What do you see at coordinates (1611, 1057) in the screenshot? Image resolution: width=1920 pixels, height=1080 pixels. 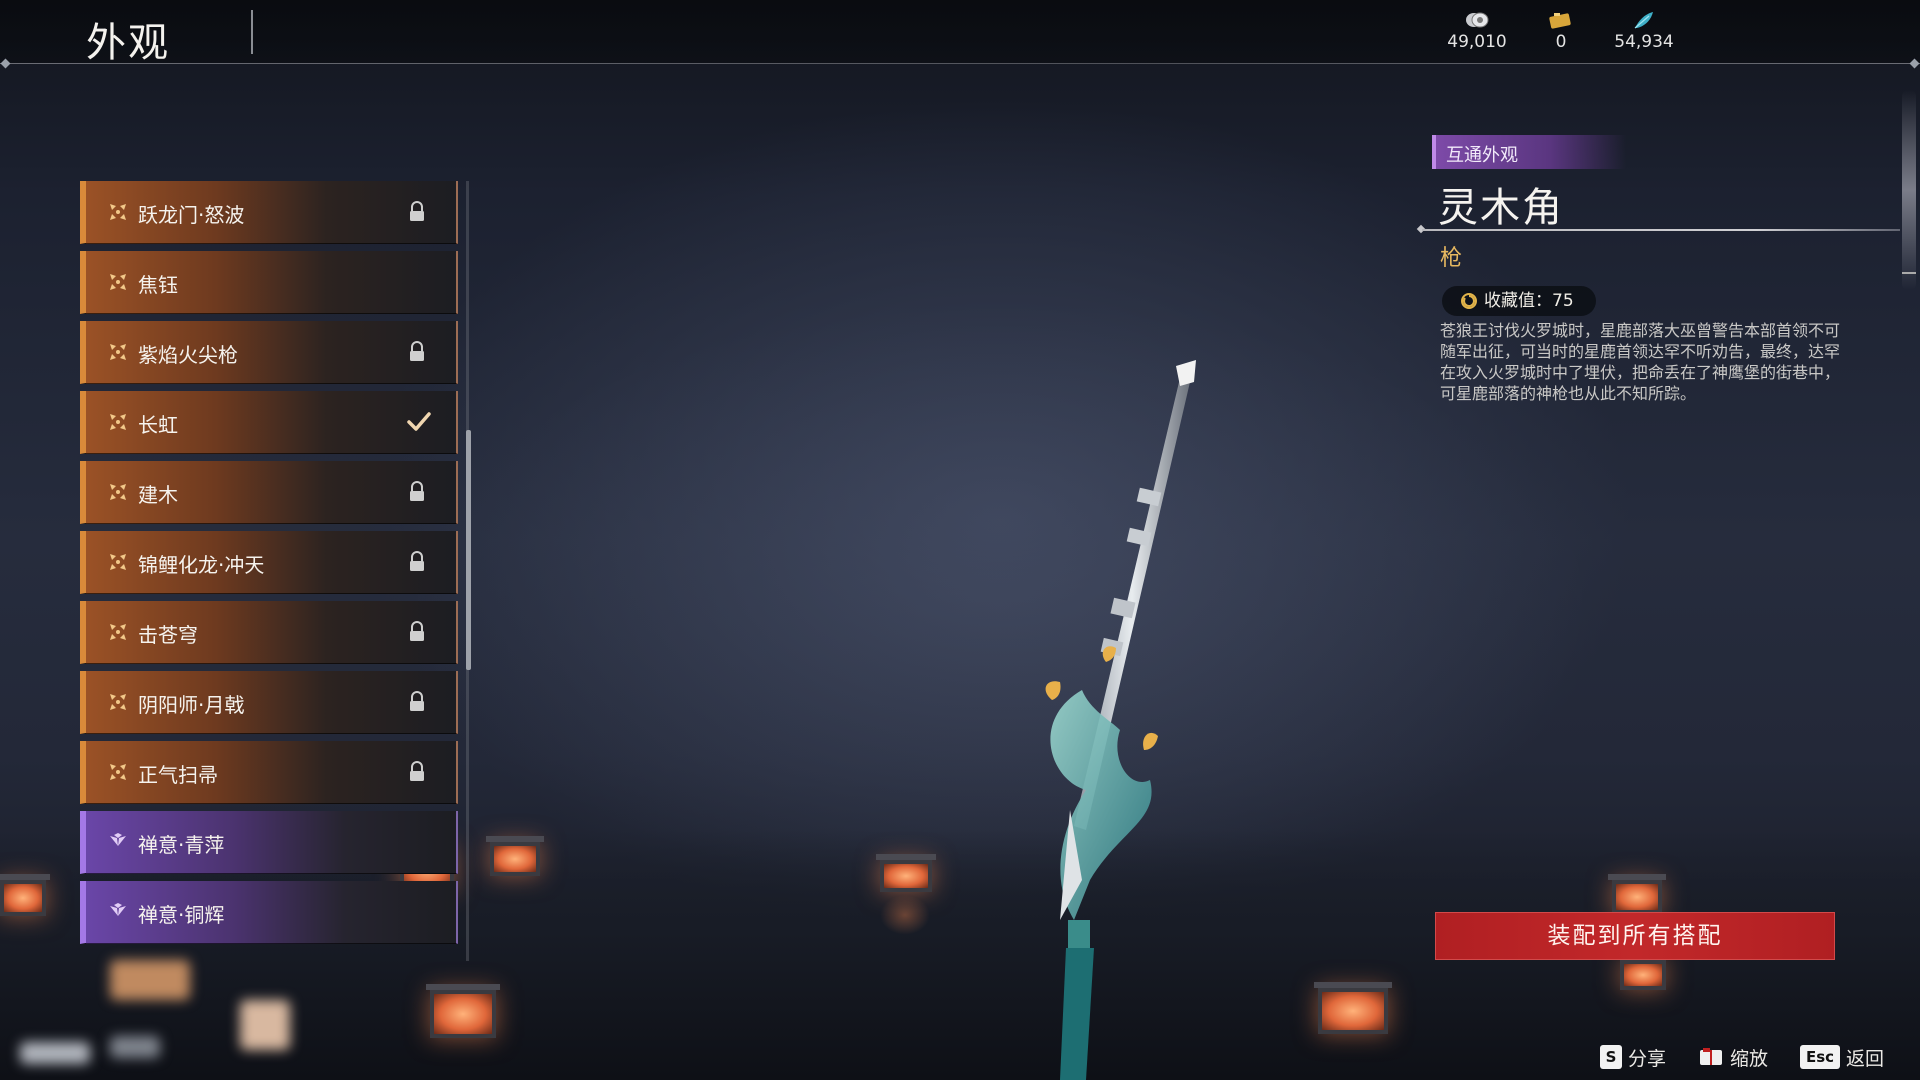 I see `share-key: S` at bounding box center [1611, 1057].